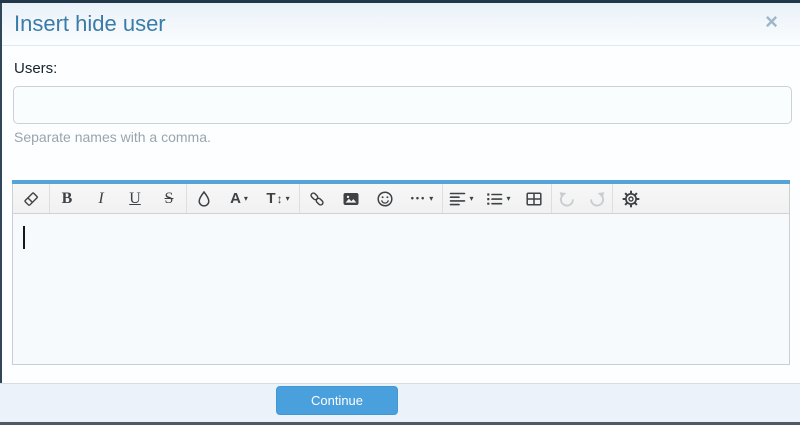 This screenshot has width=800, height=425. What do you see at coordinates (90, 23) in the screenshot?
I see `dialog-title: Insert hide user` at bounding box center [90, 23].